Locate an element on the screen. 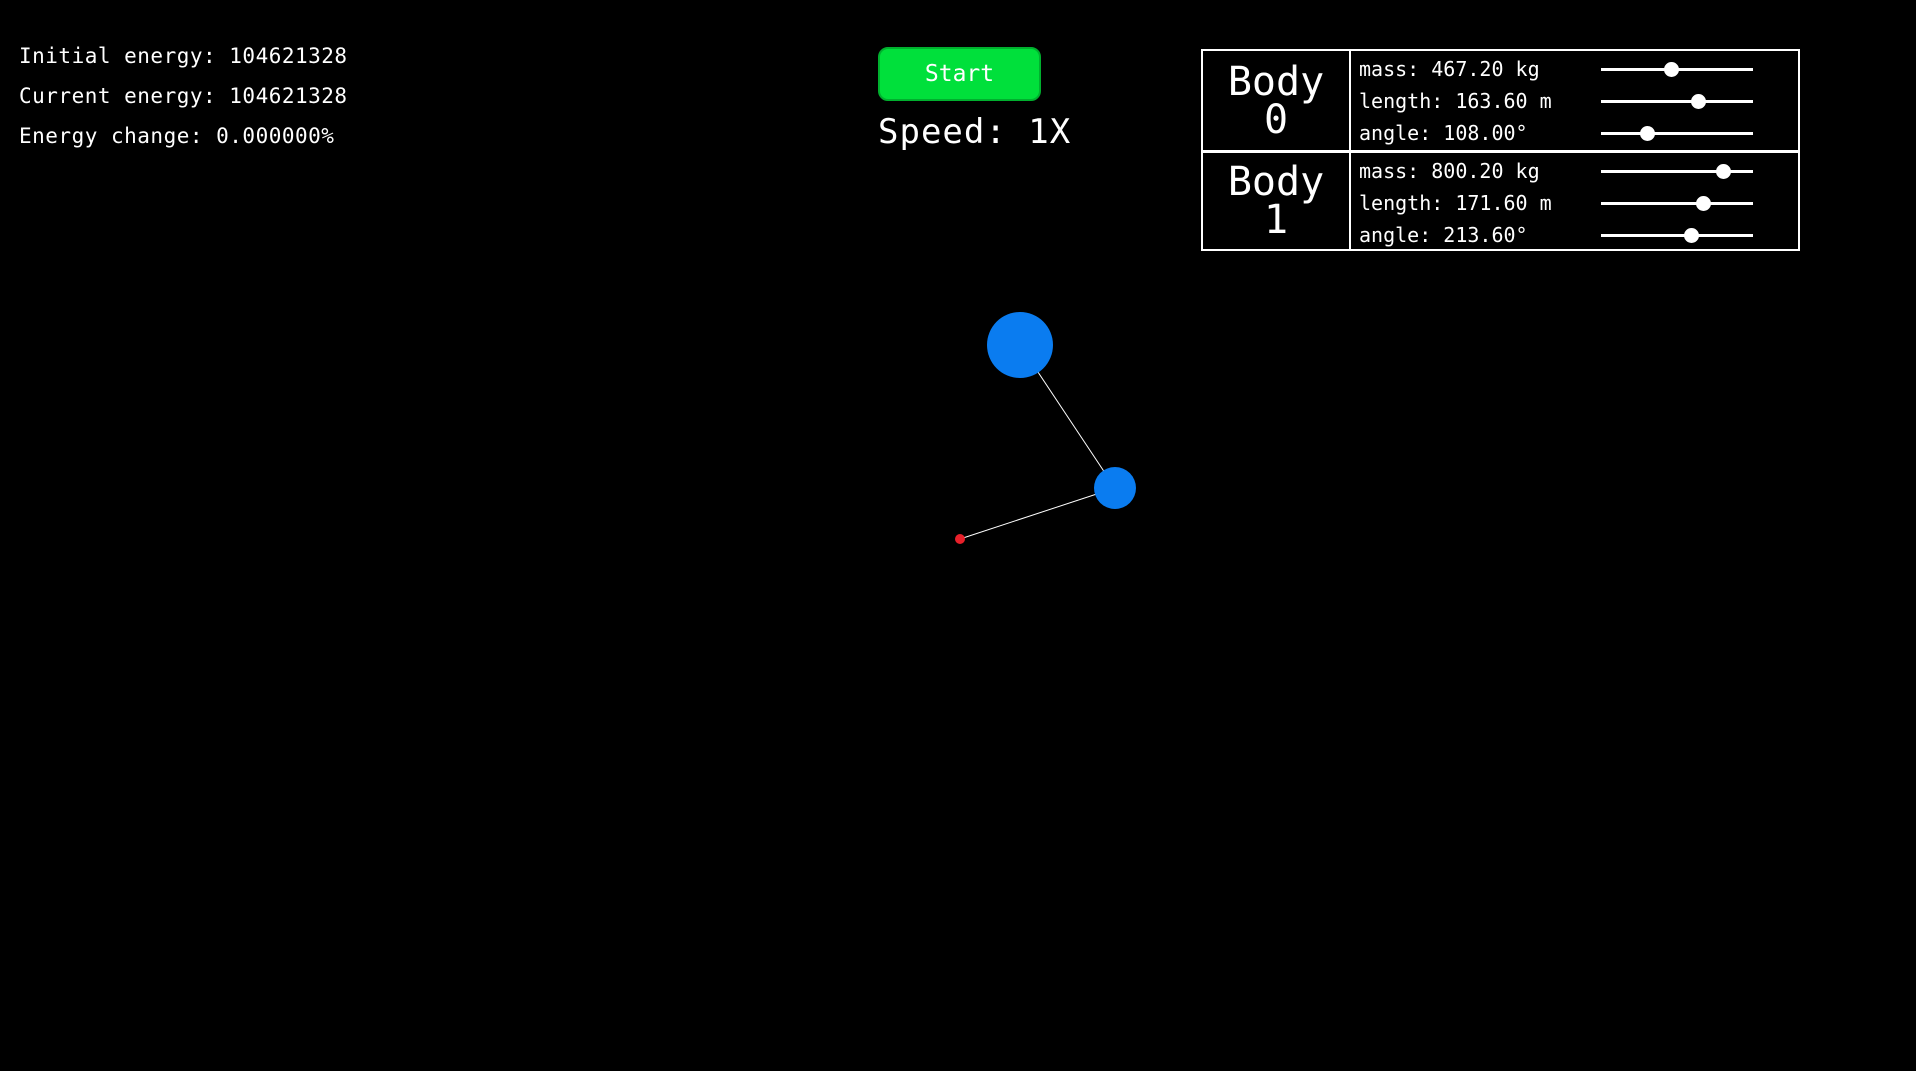 This screenshot has width=1916, height=1071. body-0-mass-slider is located at coordinates (1677, 69).